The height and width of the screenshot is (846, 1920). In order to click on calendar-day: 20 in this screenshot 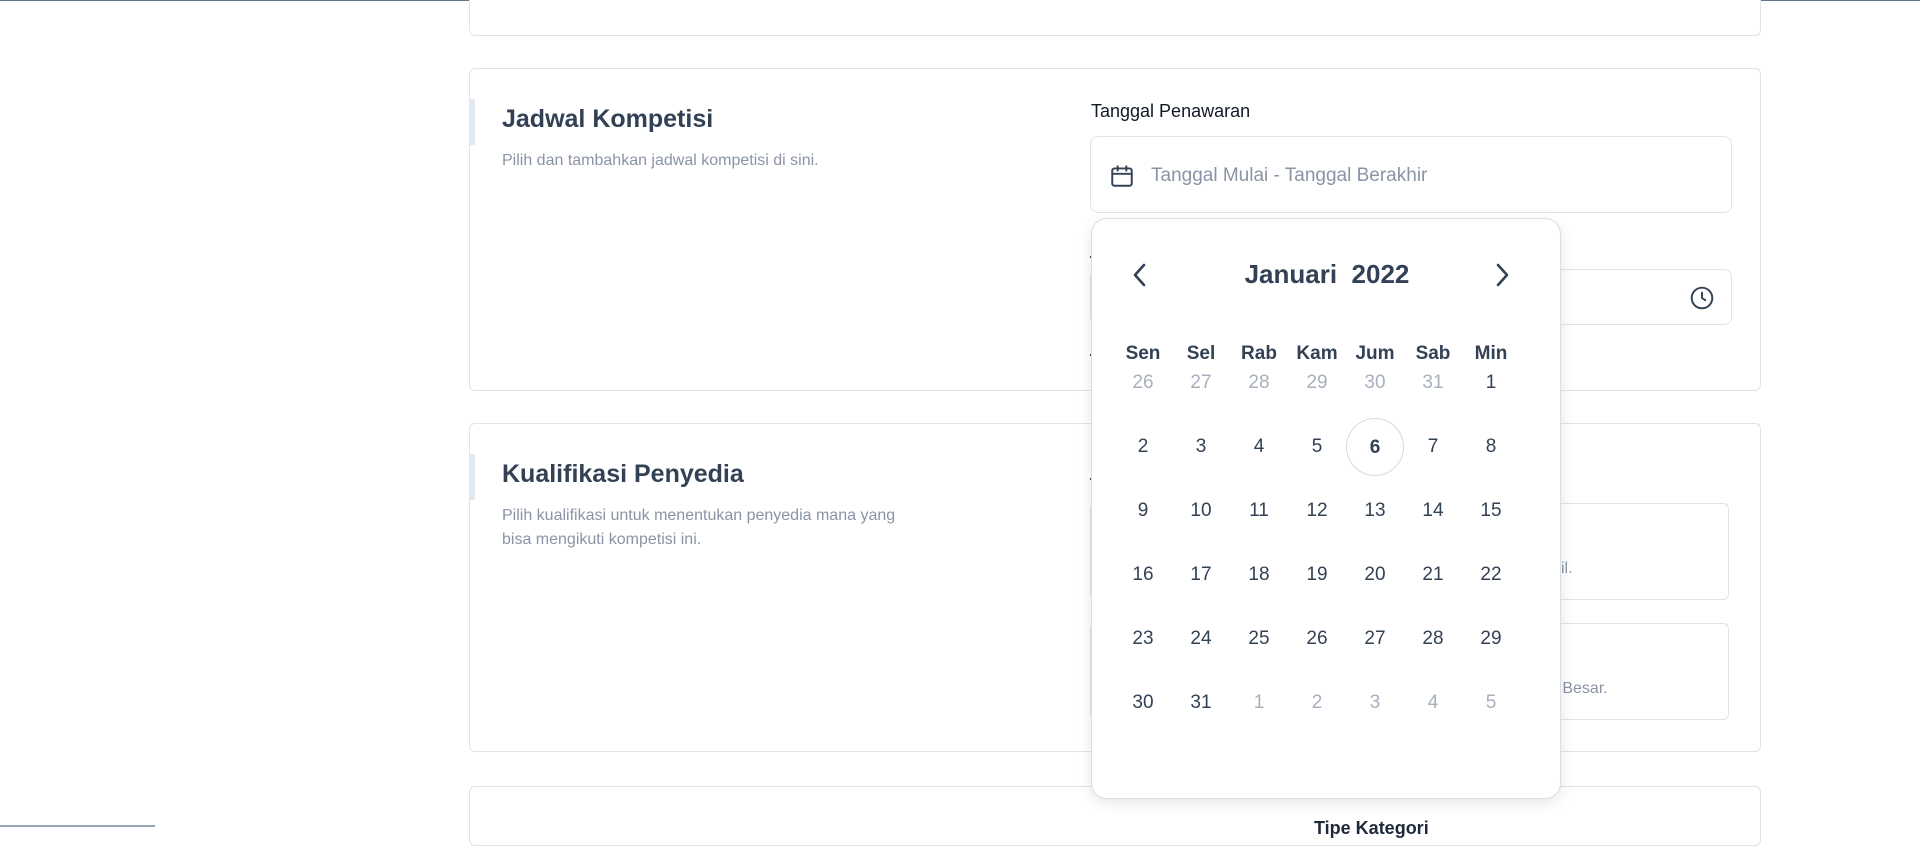, I will do `click(1375, 575)`.